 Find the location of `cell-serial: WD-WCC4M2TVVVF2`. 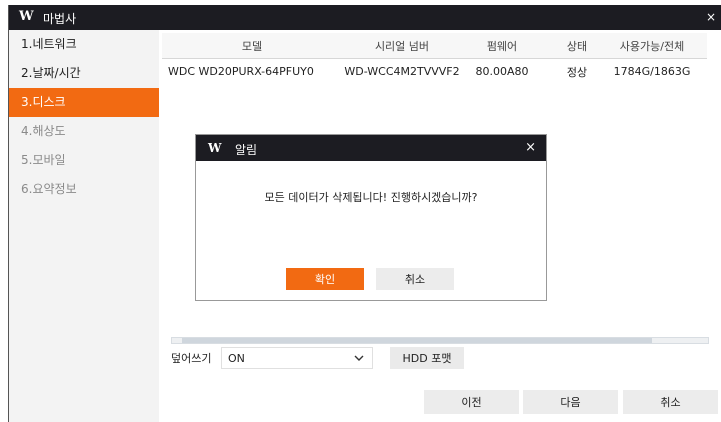

cell-serial: WD-WCC4M2TVVVF2 is located at coordinates (402, 71).